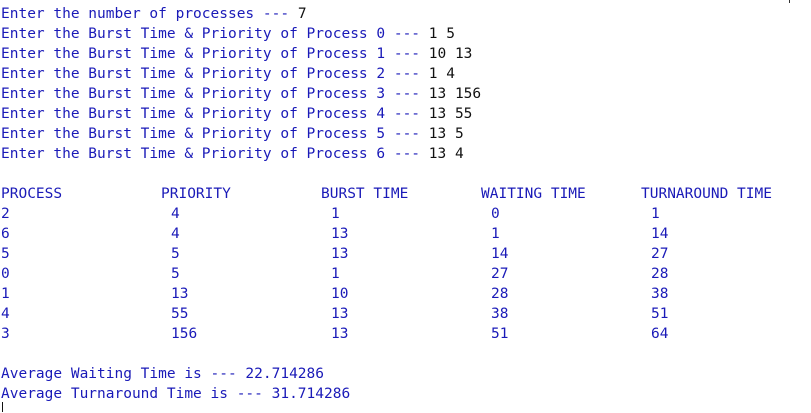  What do you see at coordinates (406, 254) in the screenshot?
I see `table-row: 5 5 13 14 27` at bounding box center [406, 254].